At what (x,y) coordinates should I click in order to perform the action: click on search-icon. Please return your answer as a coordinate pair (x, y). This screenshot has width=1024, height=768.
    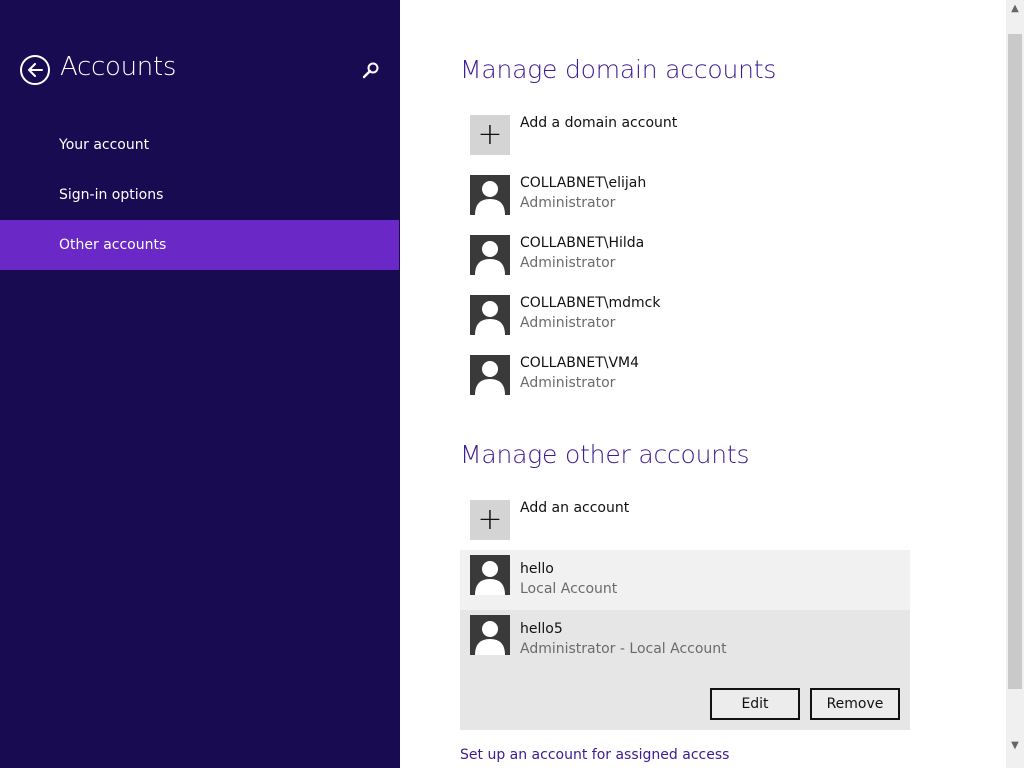
    Looking at the image, I should click on (370, 70).